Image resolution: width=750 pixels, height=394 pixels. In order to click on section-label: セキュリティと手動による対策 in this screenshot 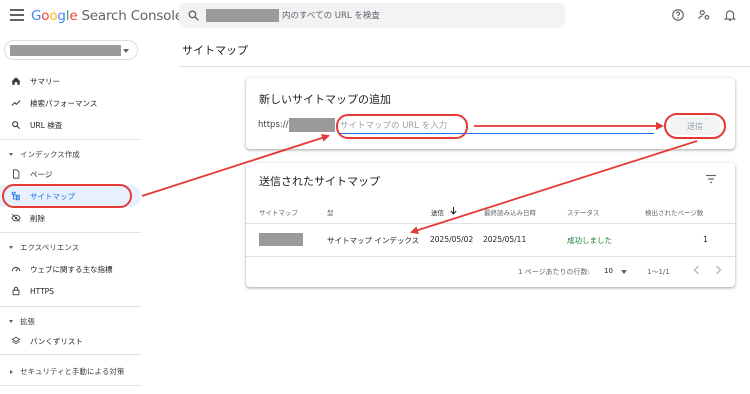, I will do `click(72, 371)`.